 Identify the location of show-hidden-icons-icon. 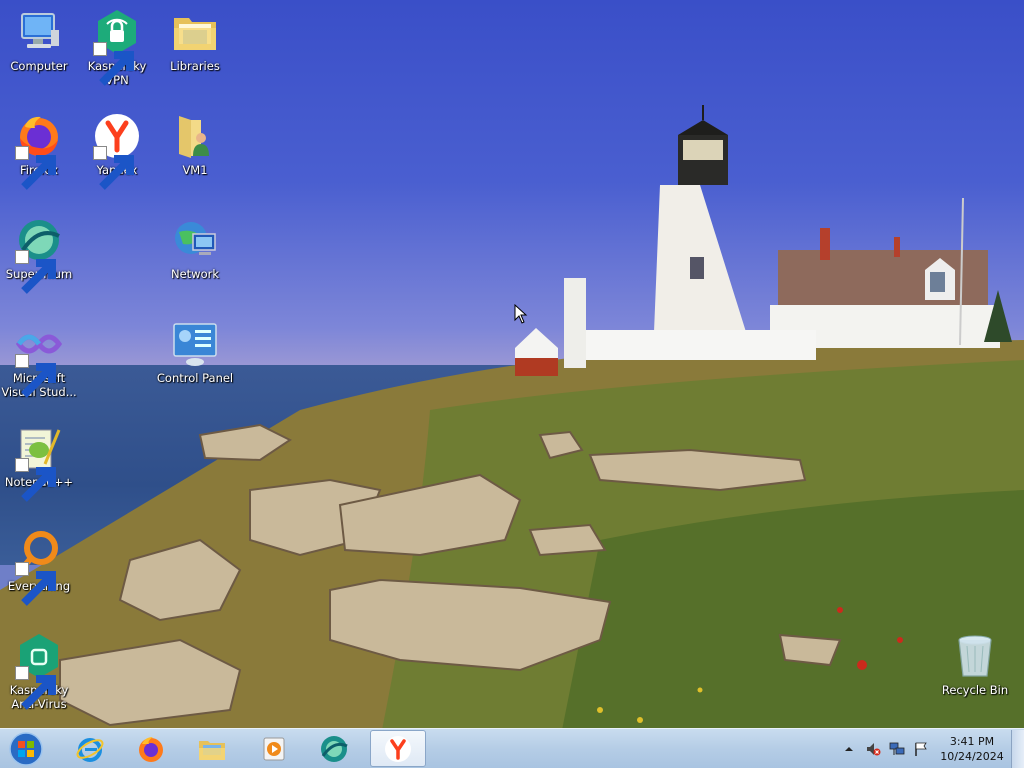
(849, 749).